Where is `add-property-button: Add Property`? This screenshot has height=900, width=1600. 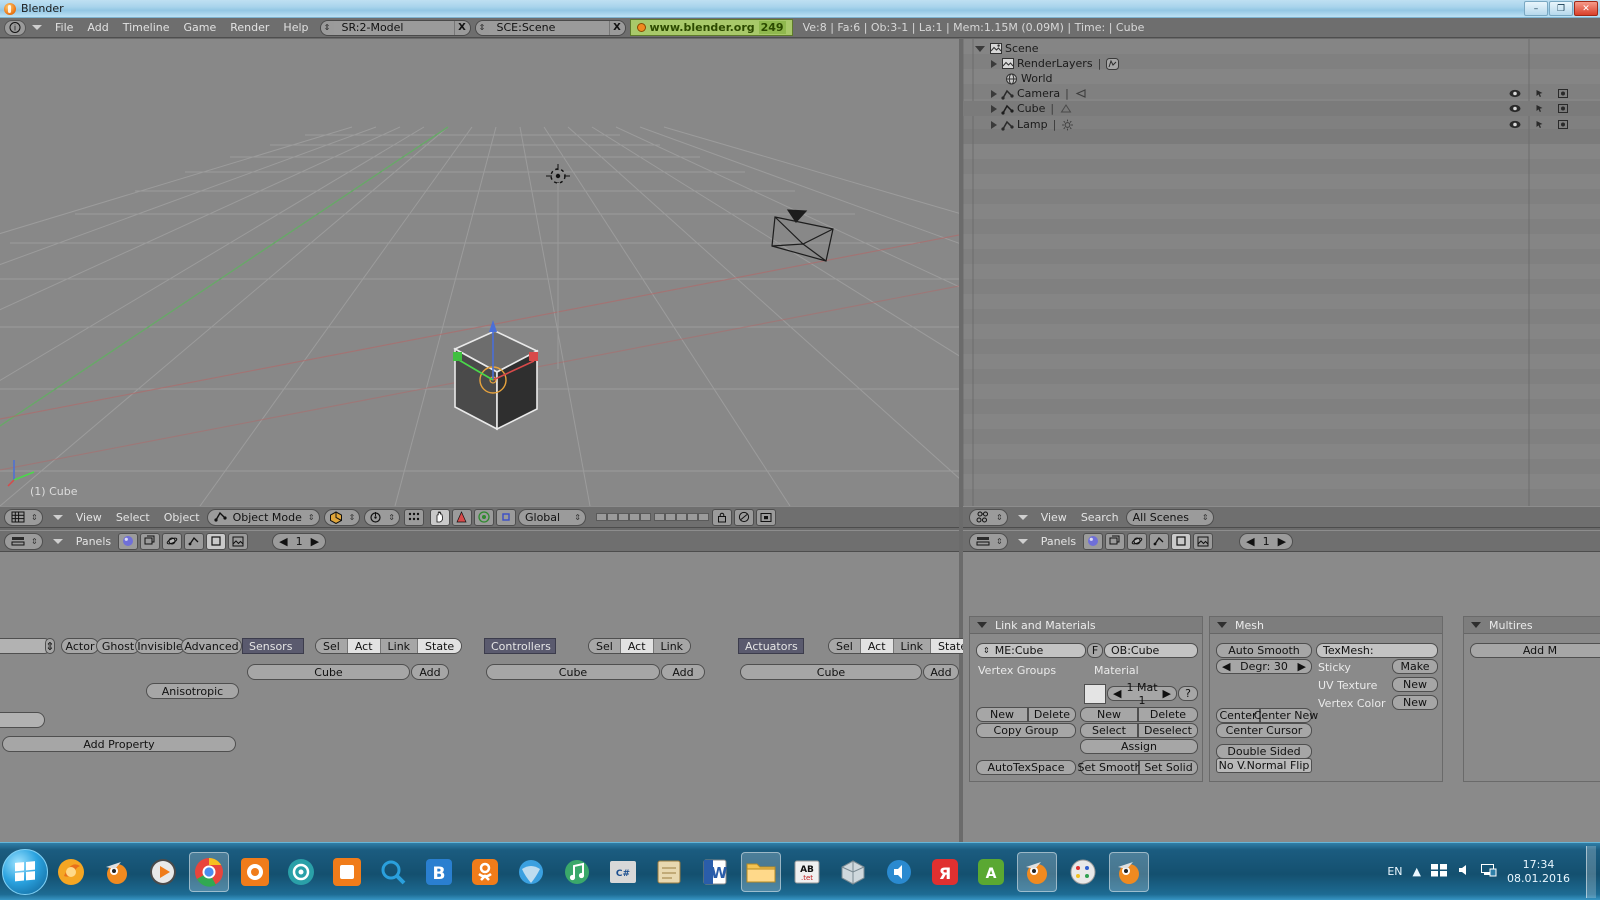 add-property-button: Add Property is located at coordinates (119, 744).